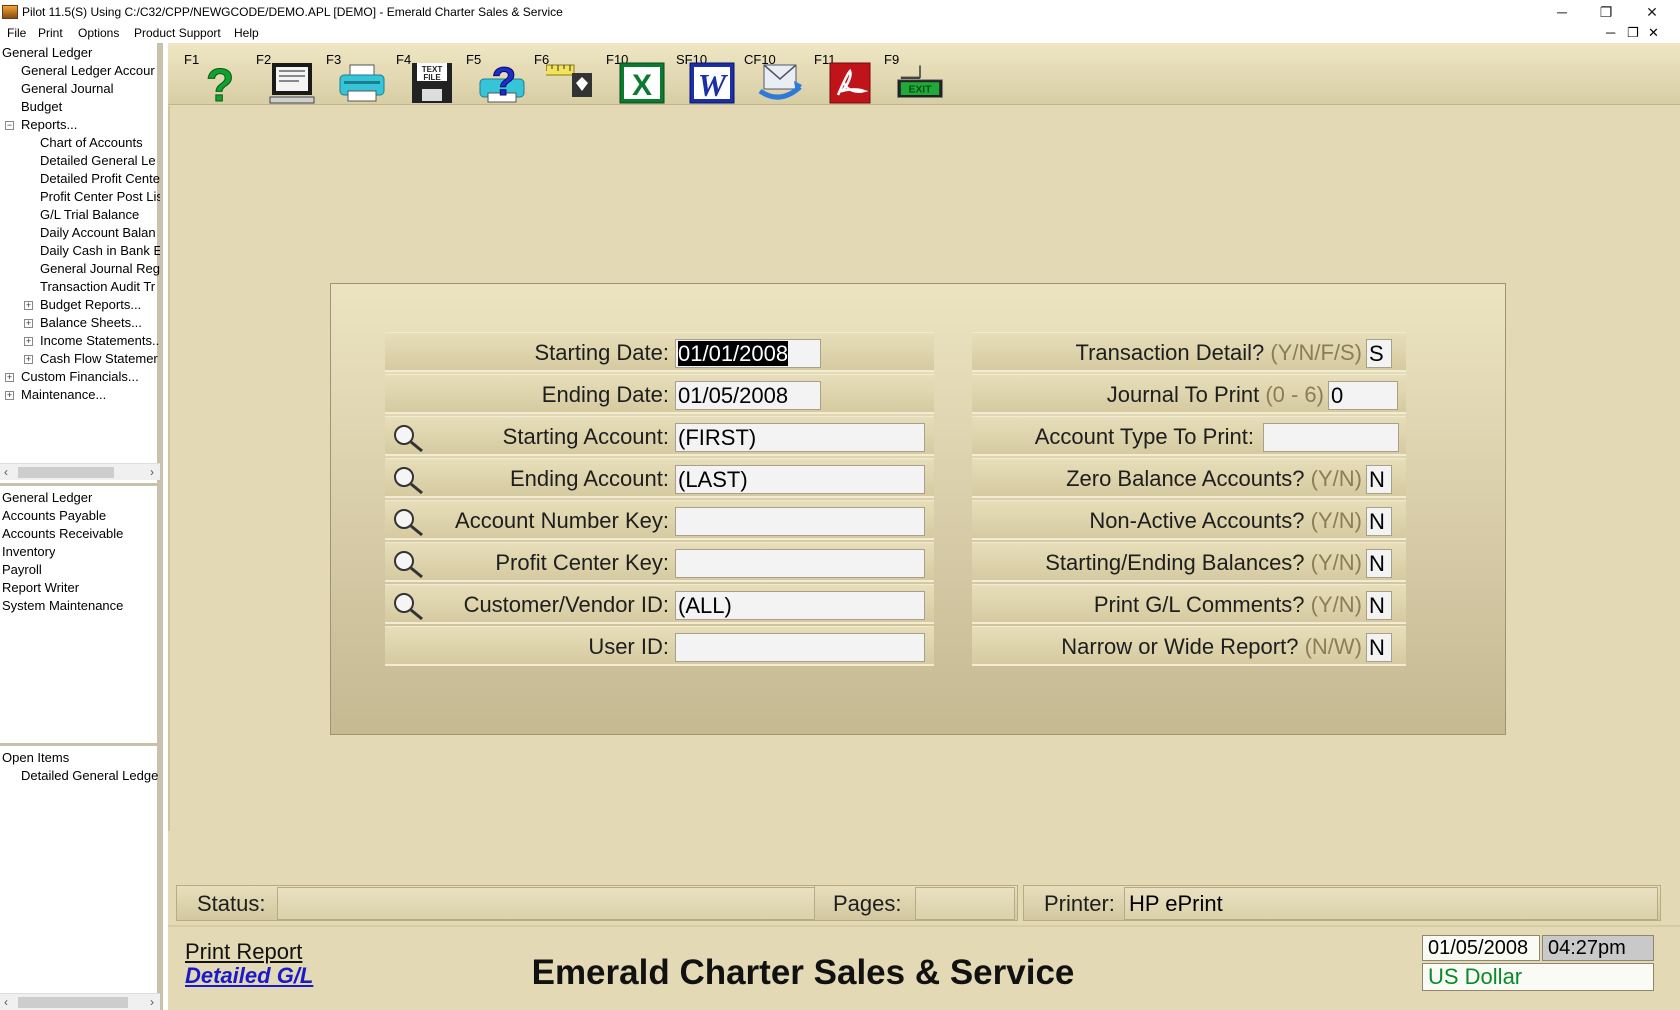 The width and height of the screenshot is (1680, 1010). What do you see at coordinates (1379, 563) in the screenshot?
I see `starting-ending-balances-field: N` at bounding box center [1379, 563].